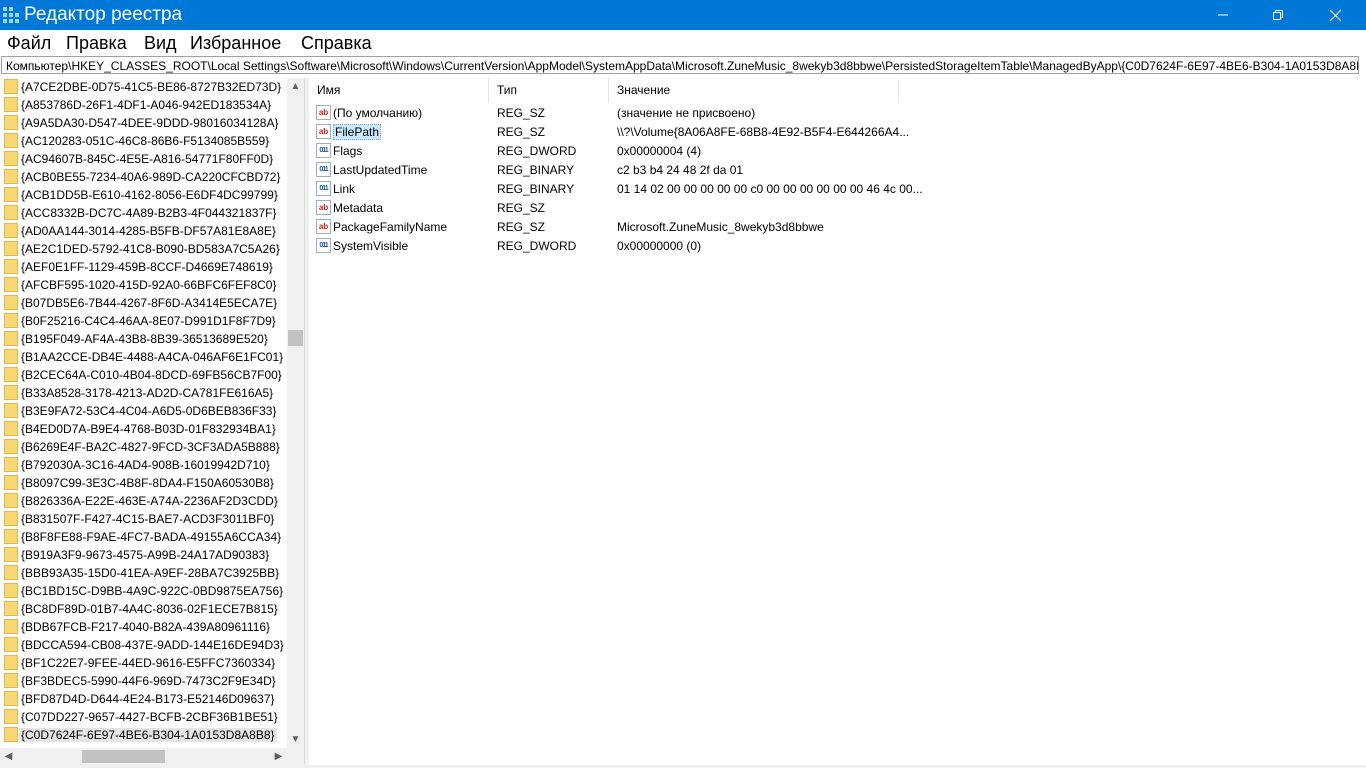  I want to click on tree-item: {A9A5DA30-D547-4DEE-9DDD-98016034128A}, so click(143, 123).